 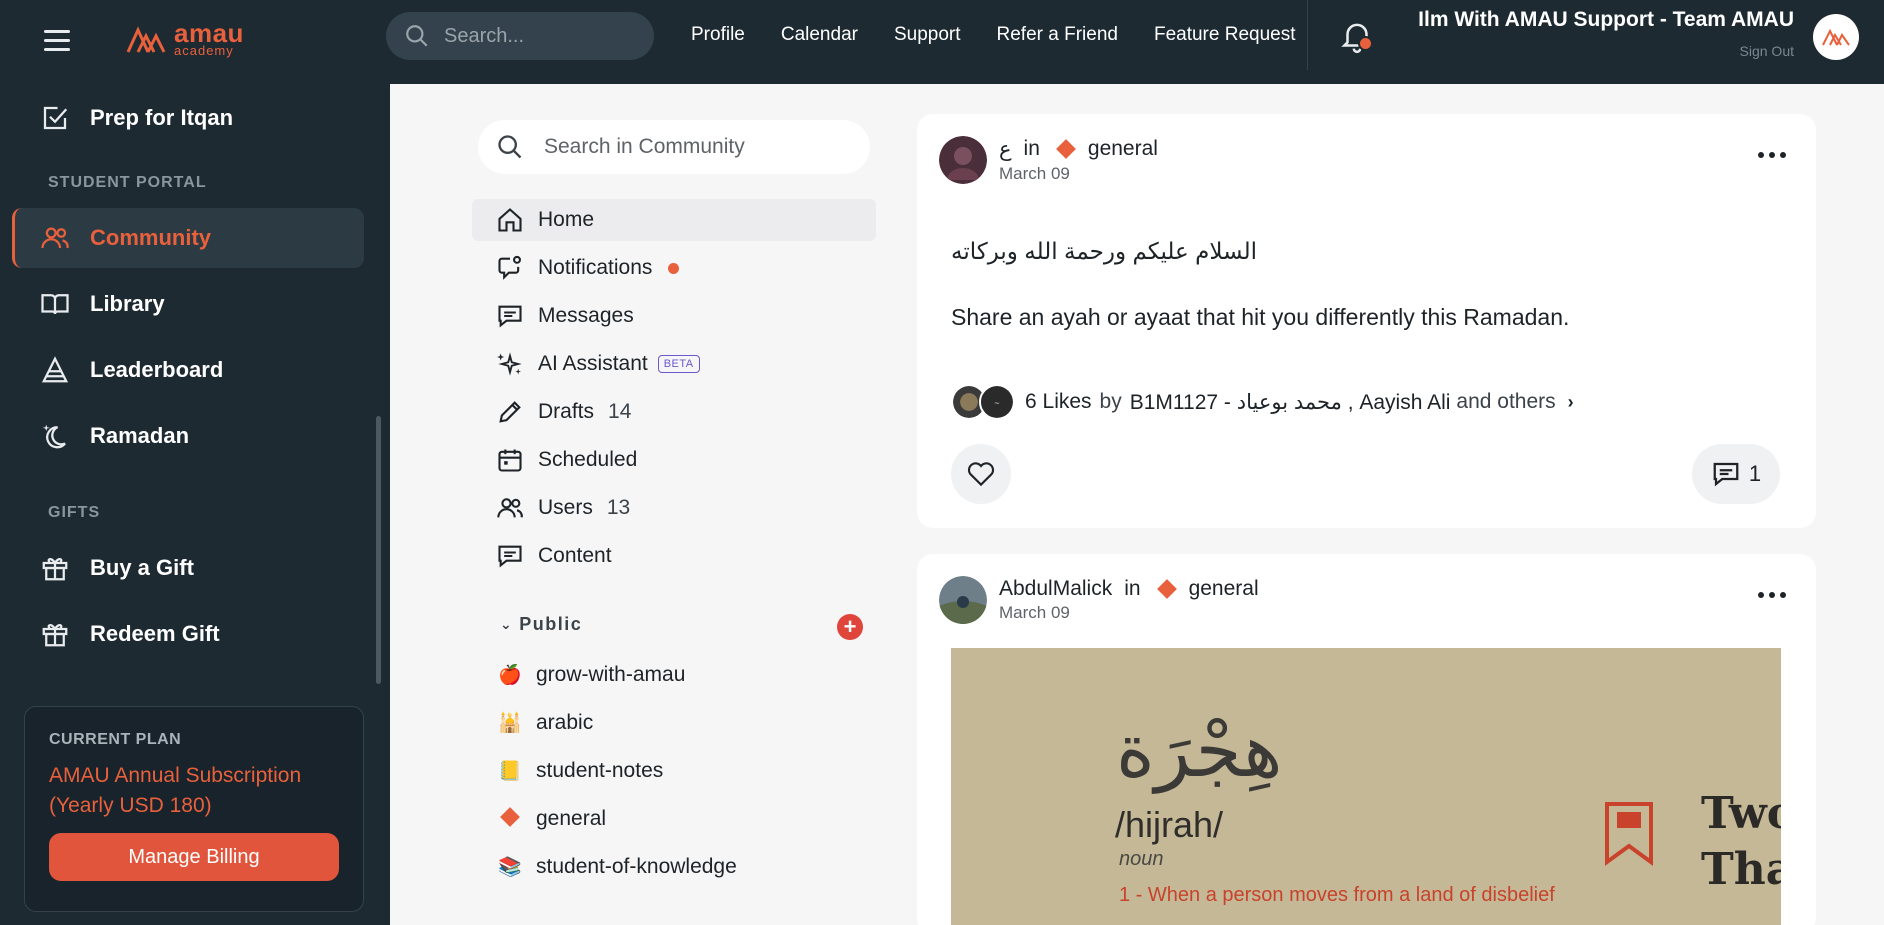 I want to click on section-label-student-portal: STUDENT PORTAL, so click(x=127, y=182).